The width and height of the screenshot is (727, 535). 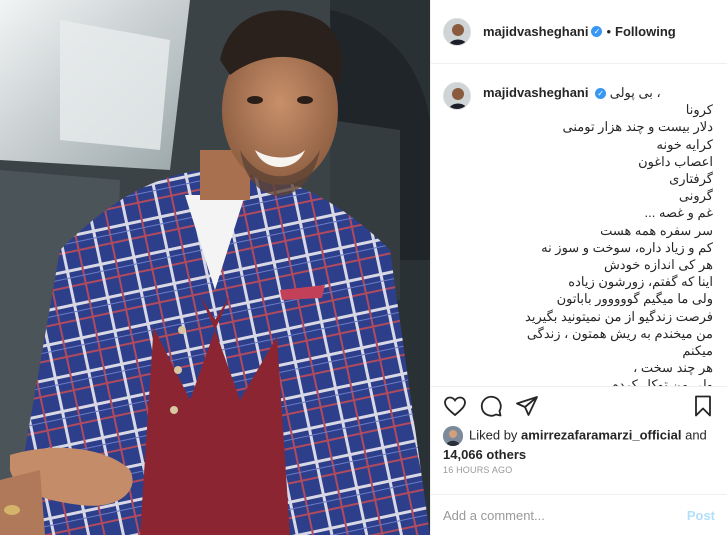 What do you see at coordinates (535, 31) in the screenshot?
I see `username-link: majidvasheghani` at bounding box center [535, 31].